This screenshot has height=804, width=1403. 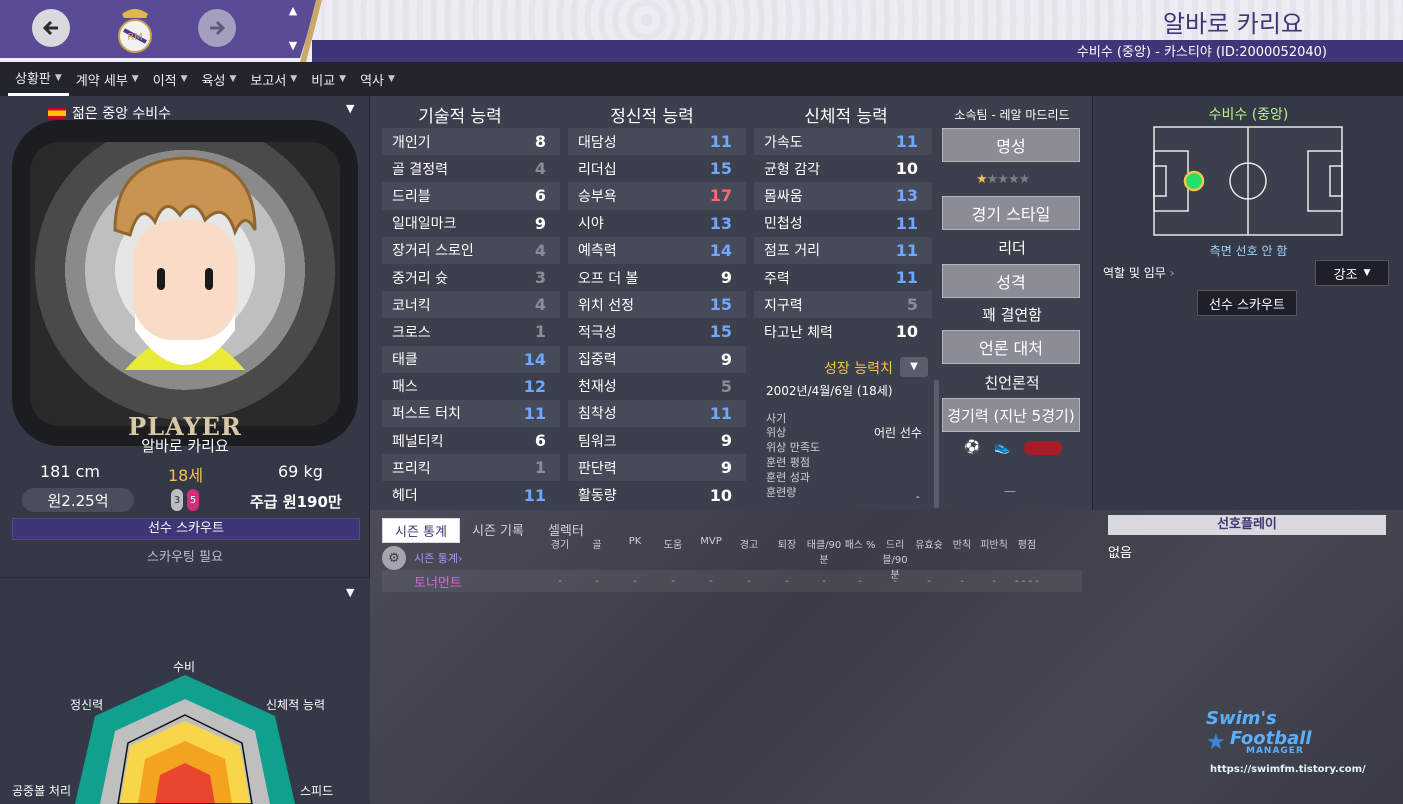 What do you see at coordinates (471, 359) in the screenshot?
I see `attribute-row: 태클 14` at bounding box center [471, 359].